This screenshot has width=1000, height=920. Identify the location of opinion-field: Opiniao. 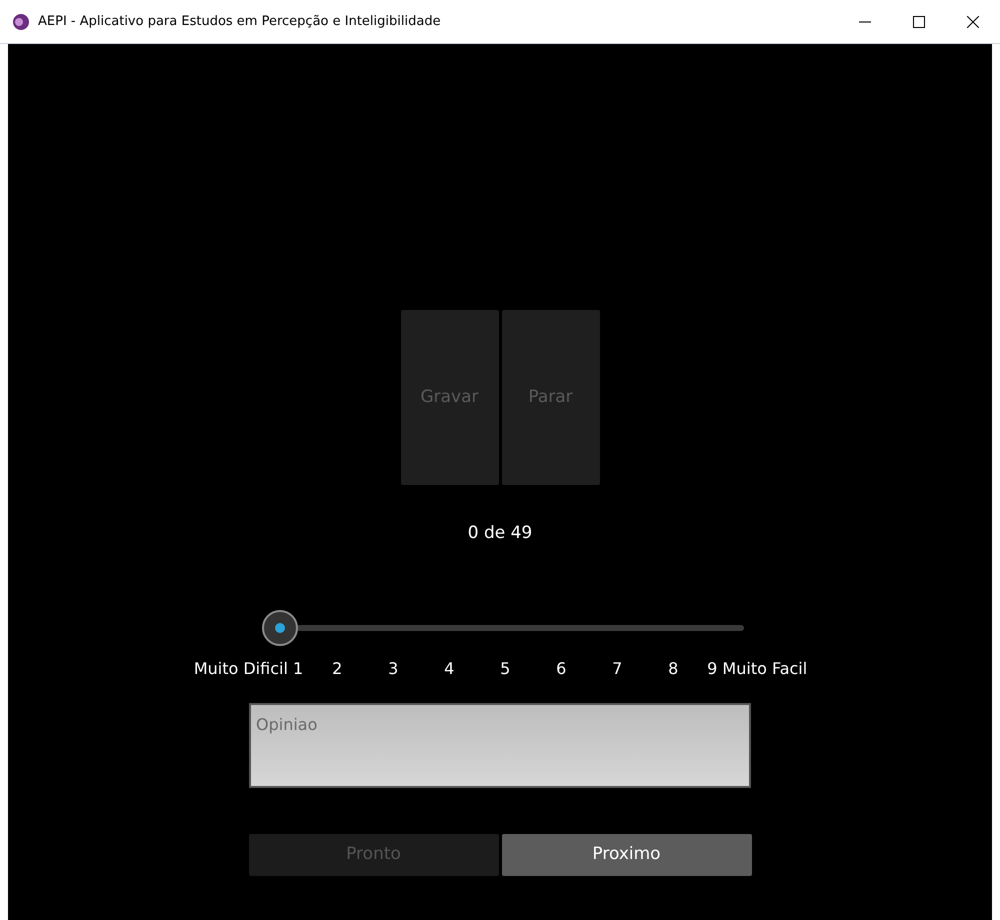
(500, 745).